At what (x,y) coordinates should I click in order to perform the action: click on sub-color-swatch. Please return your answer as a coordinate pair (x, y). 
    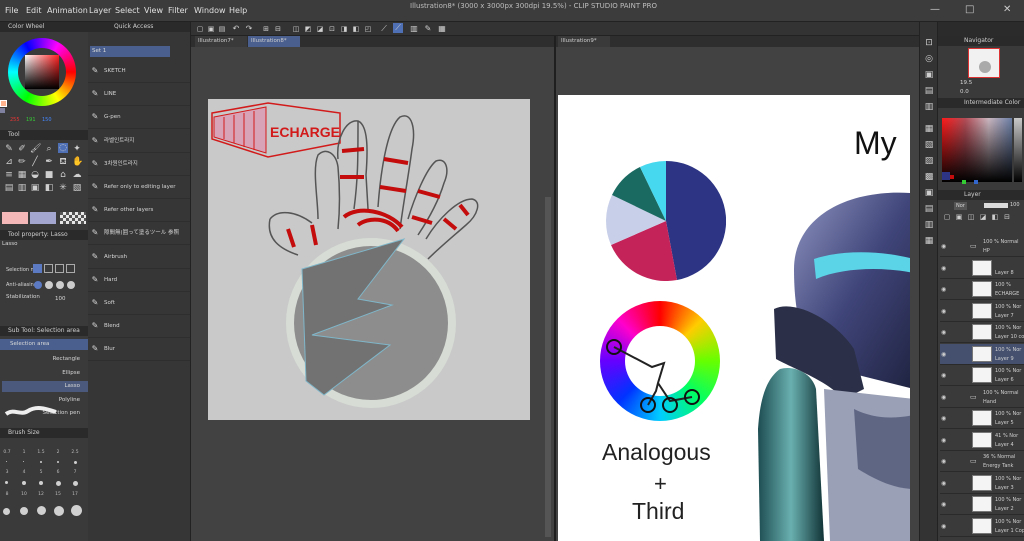
    Looking at the image, I should click on (2, 110).